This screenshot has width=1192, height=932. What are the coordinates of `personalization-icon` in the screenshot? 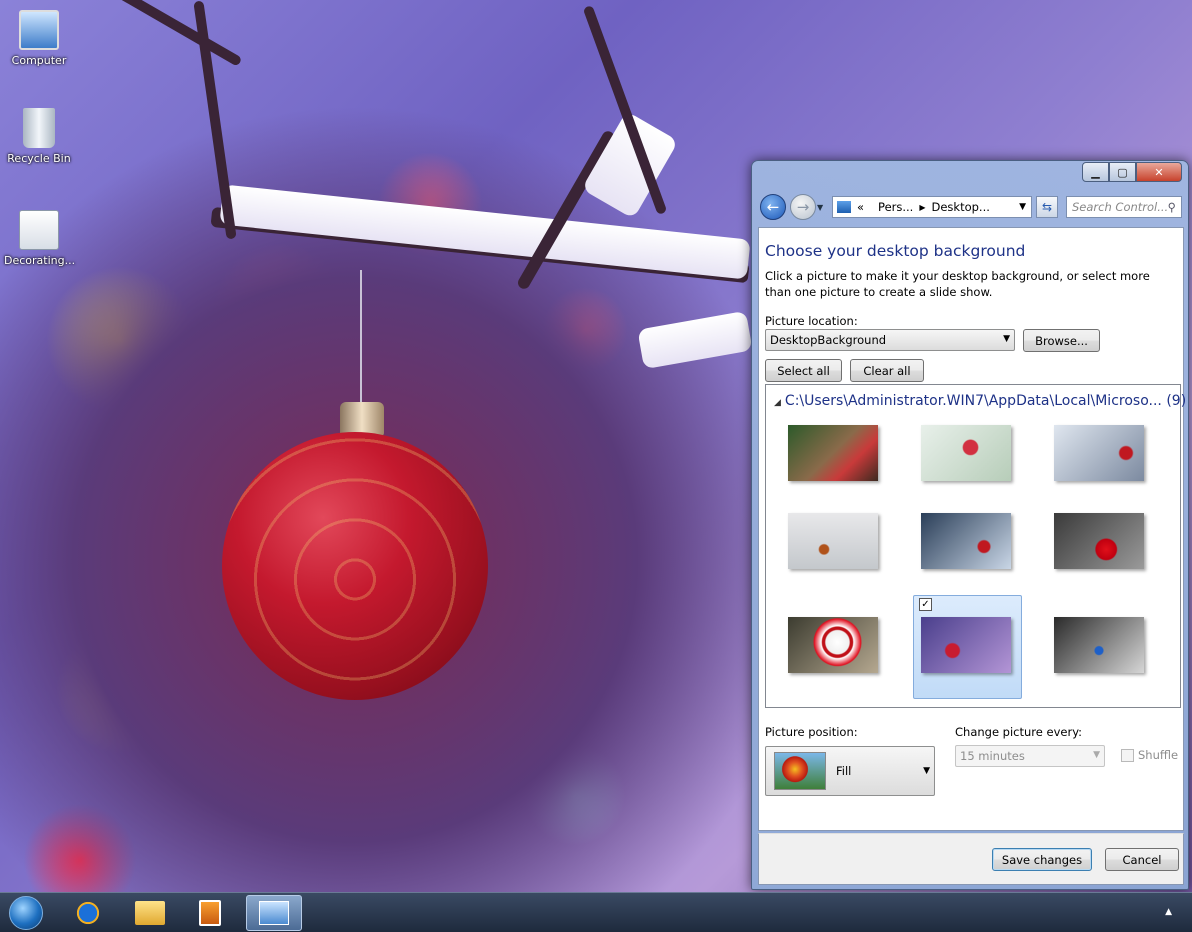 It's located at (274, 913).